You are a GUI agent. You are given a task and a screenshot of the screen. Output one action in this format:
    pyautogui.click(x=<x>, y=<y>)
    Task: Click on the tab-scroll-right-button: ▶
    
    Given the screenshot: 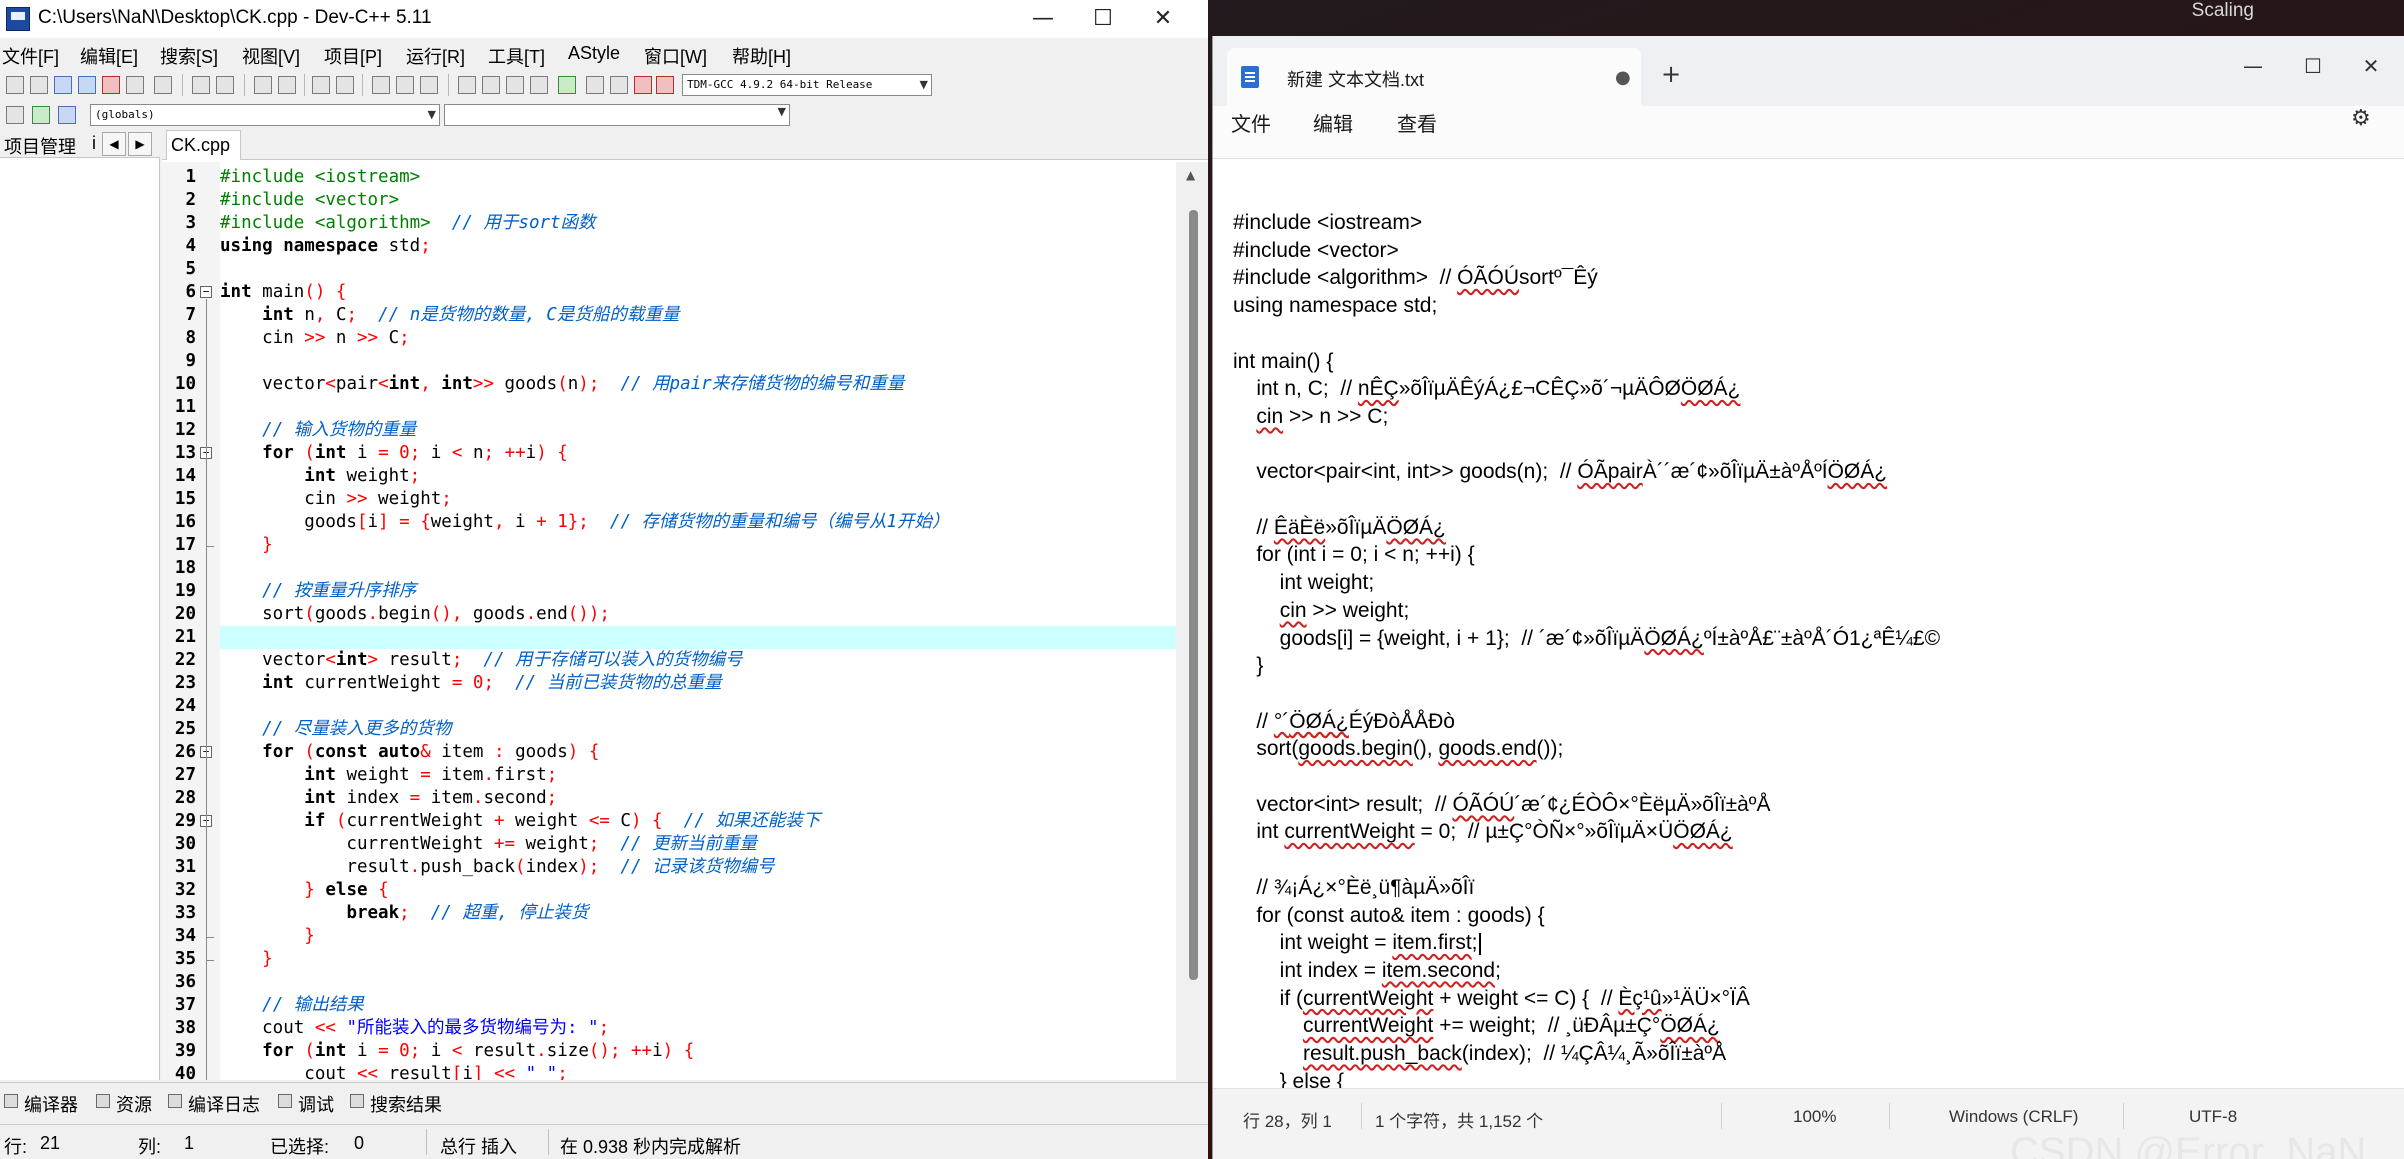 What is the action you would take?
    pyautogui.click(x=140, y=144)
    